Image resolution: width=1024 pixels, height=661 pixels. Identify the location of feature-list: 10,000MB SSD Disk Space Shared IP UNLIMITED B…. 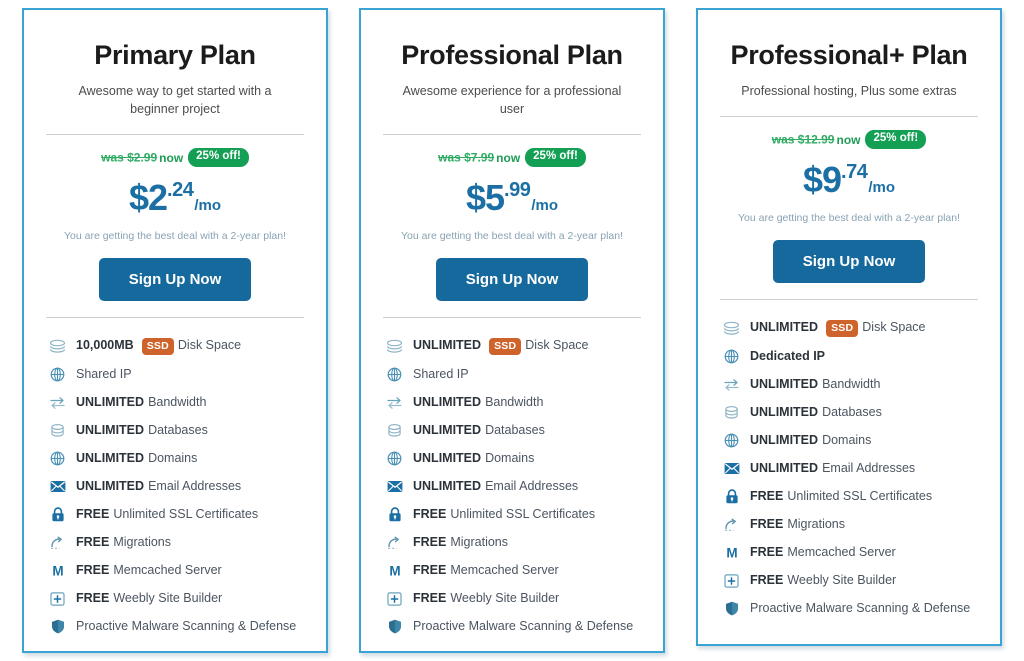
(175, 479).